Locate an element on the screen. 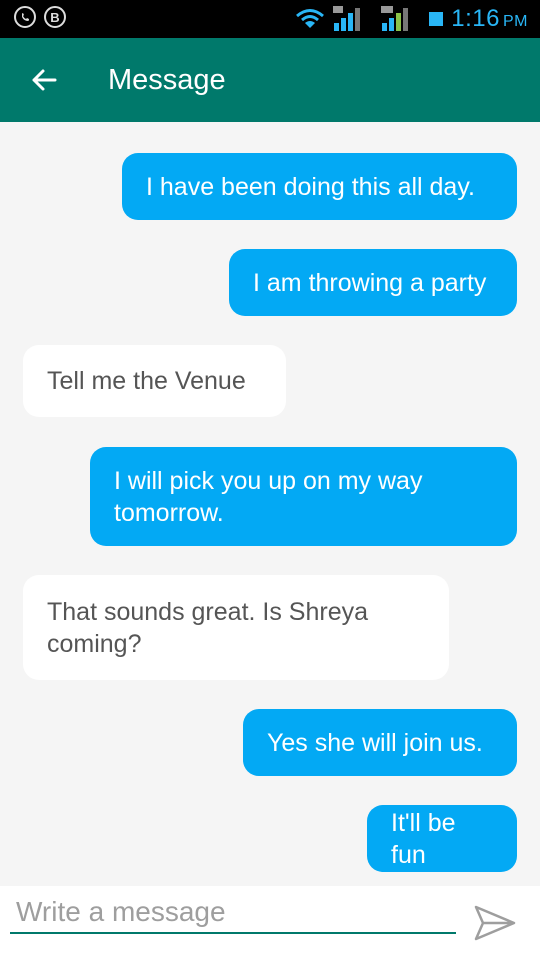 The width and height of the screenshot is (540, 960). back-button is located at coordinates (44, 80).